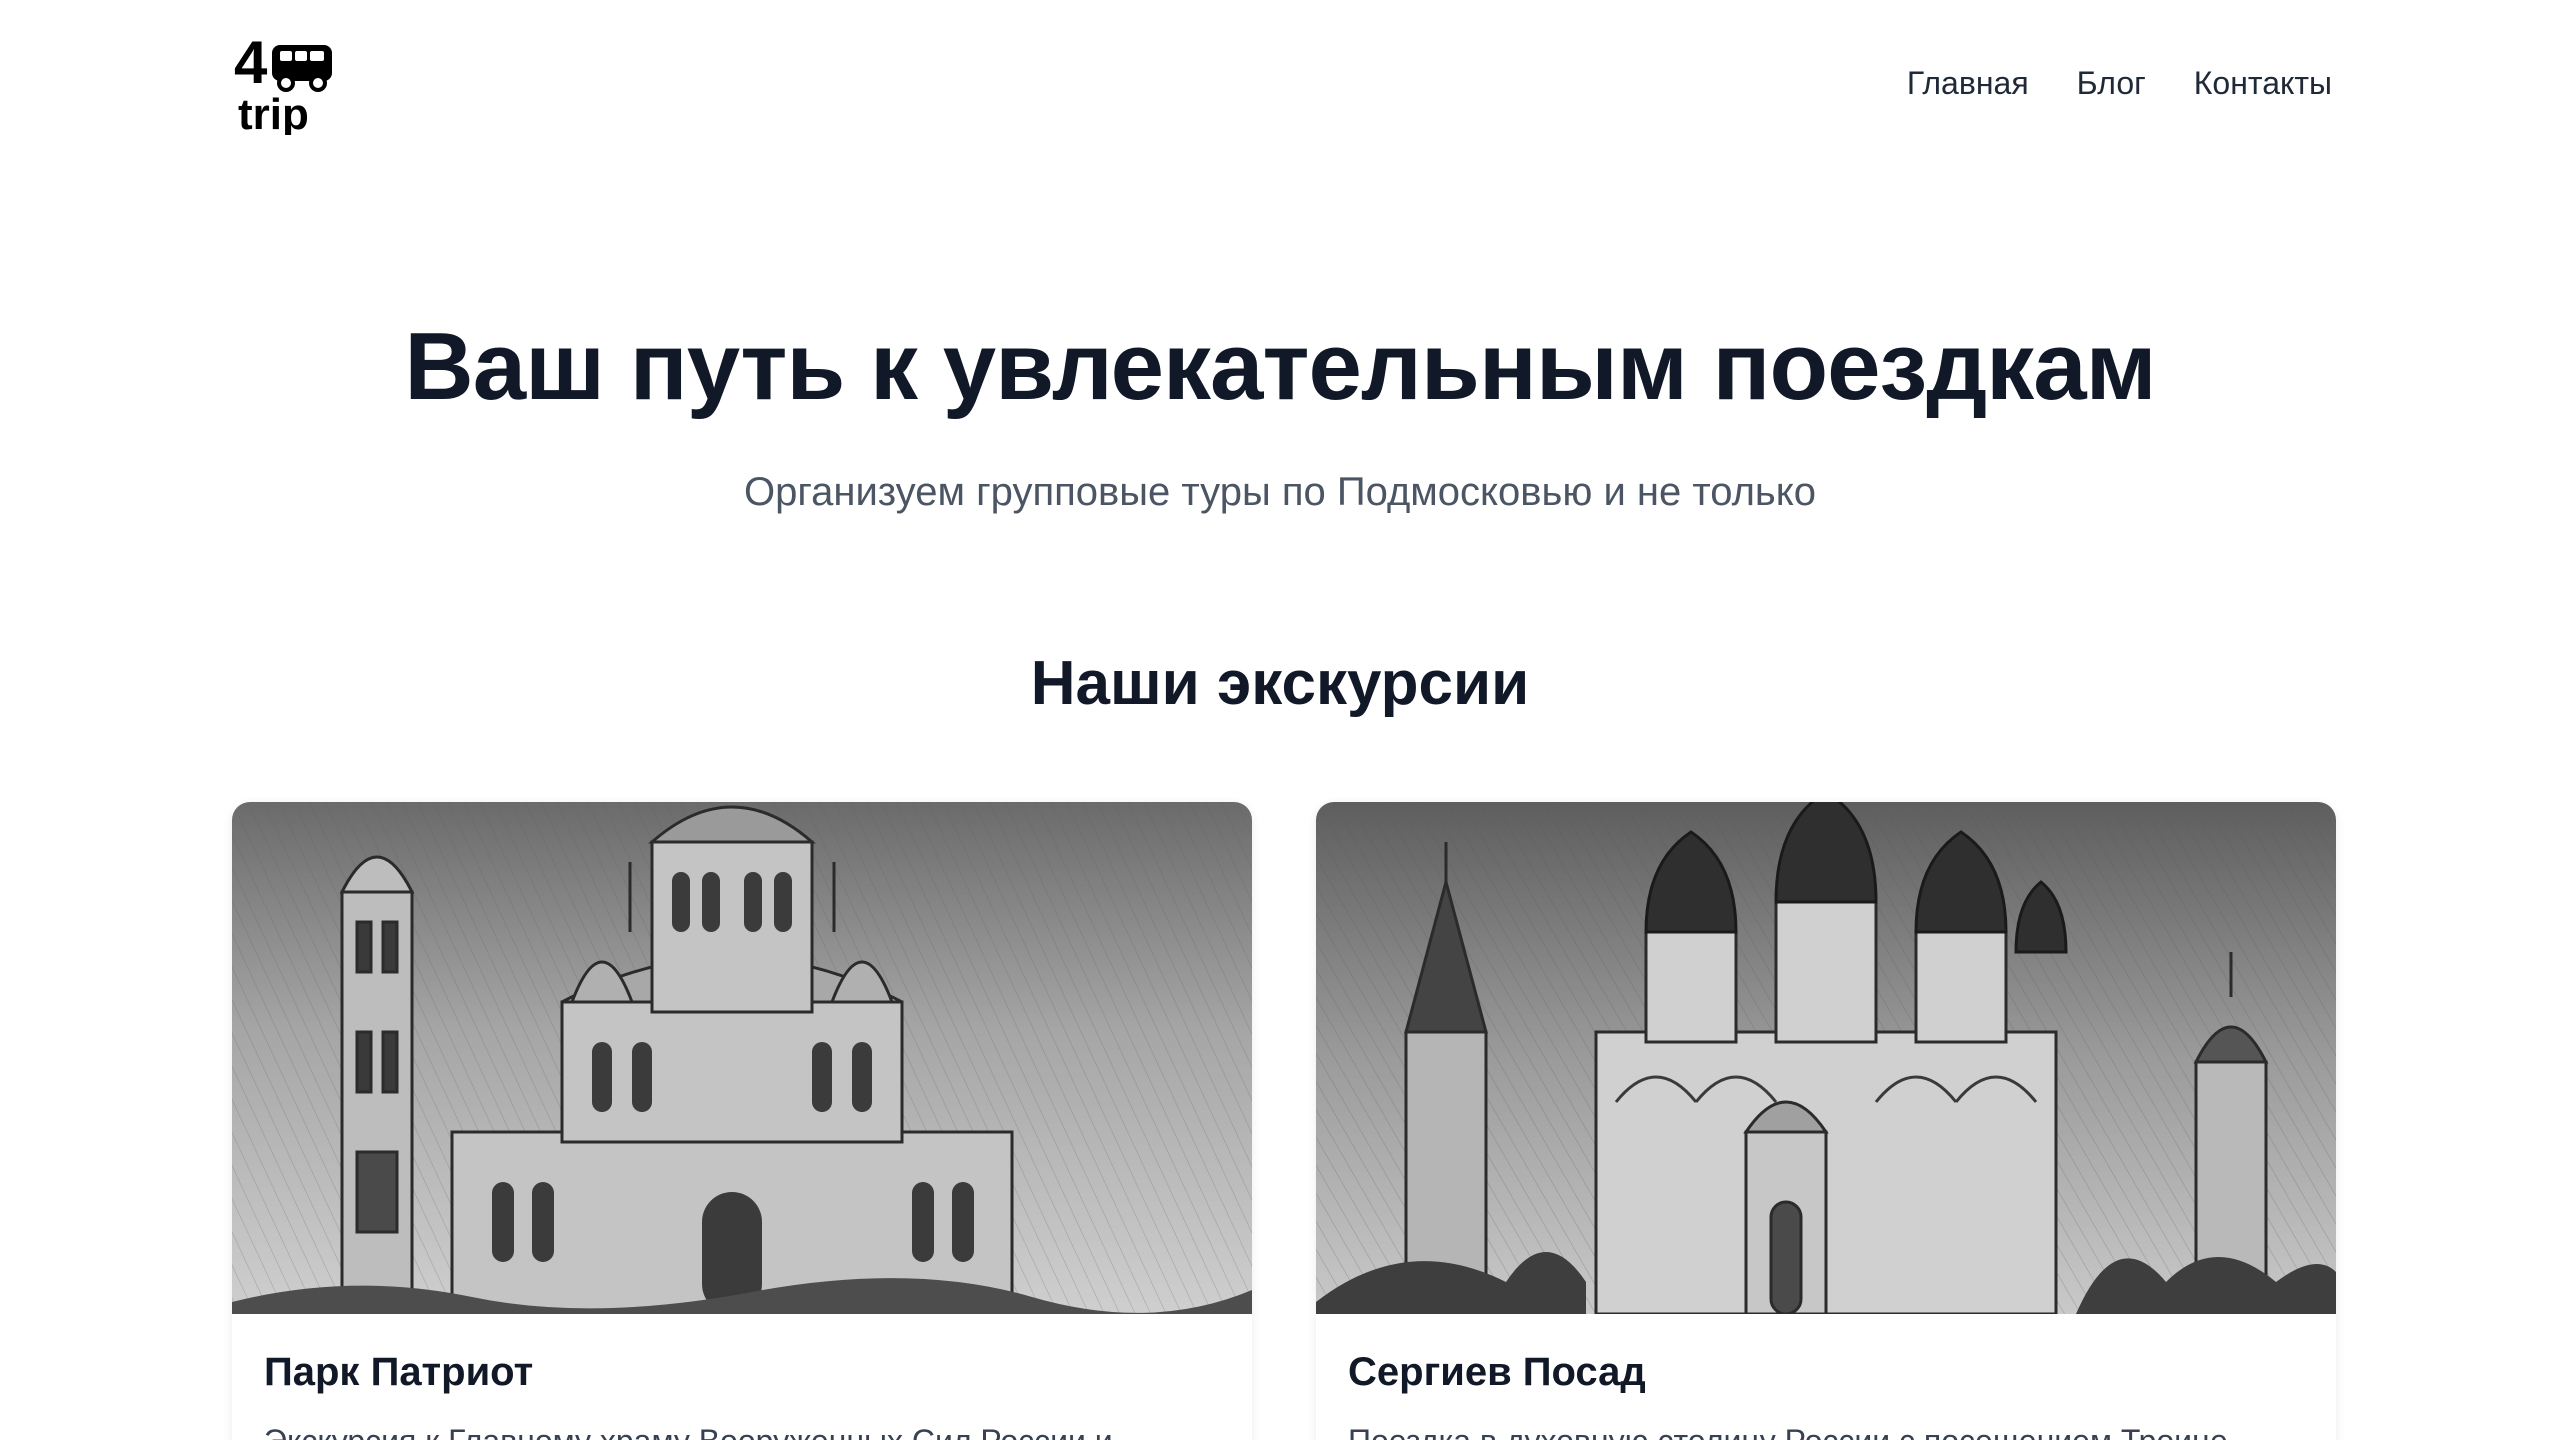  I want to click on site-header: 4 trip Главная Блог Контакты, so click(1282, 83).